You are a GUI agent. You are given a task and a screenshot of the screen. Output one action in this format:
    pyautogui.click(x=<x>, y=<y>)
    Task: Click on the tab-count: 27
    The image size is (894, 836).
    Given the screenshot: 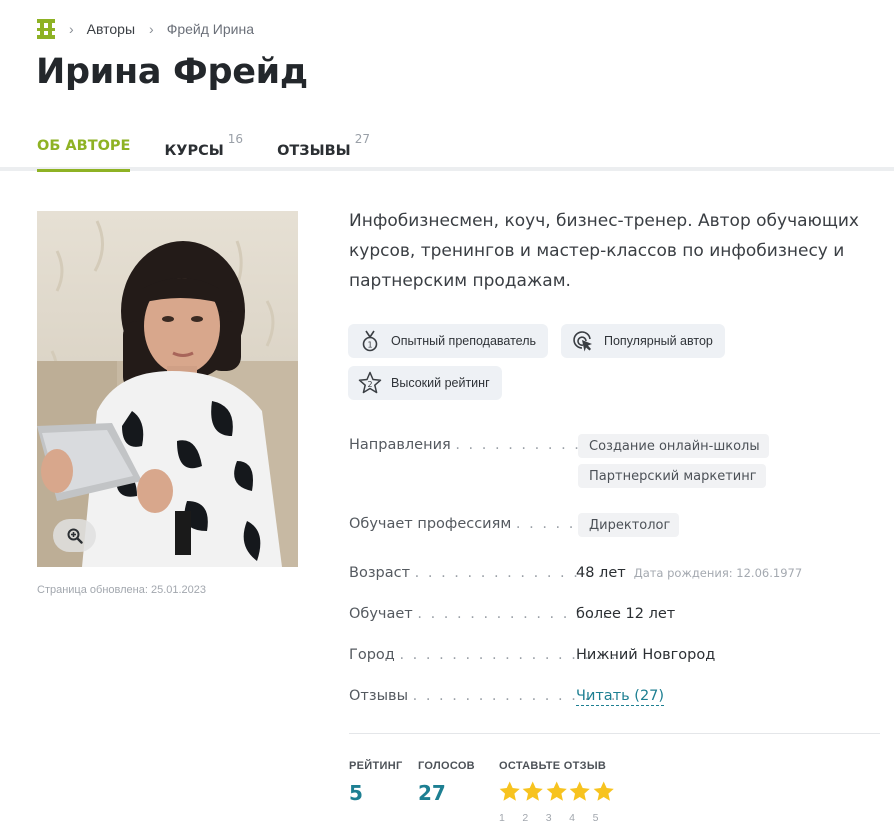 What is the action you would take?
    pyautogui.click(x=362, y=139)
    